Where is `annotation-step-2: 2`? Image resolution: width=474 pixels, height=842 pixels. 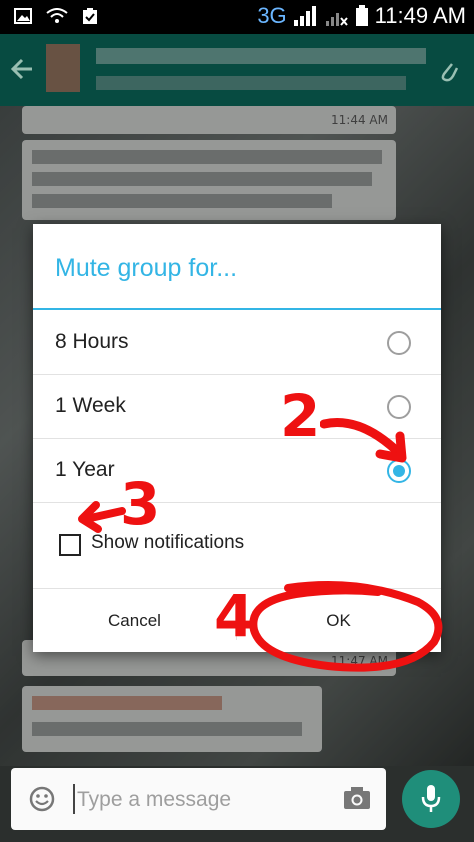
annotation-step-2: 2 is located at coordinates (300, 416).